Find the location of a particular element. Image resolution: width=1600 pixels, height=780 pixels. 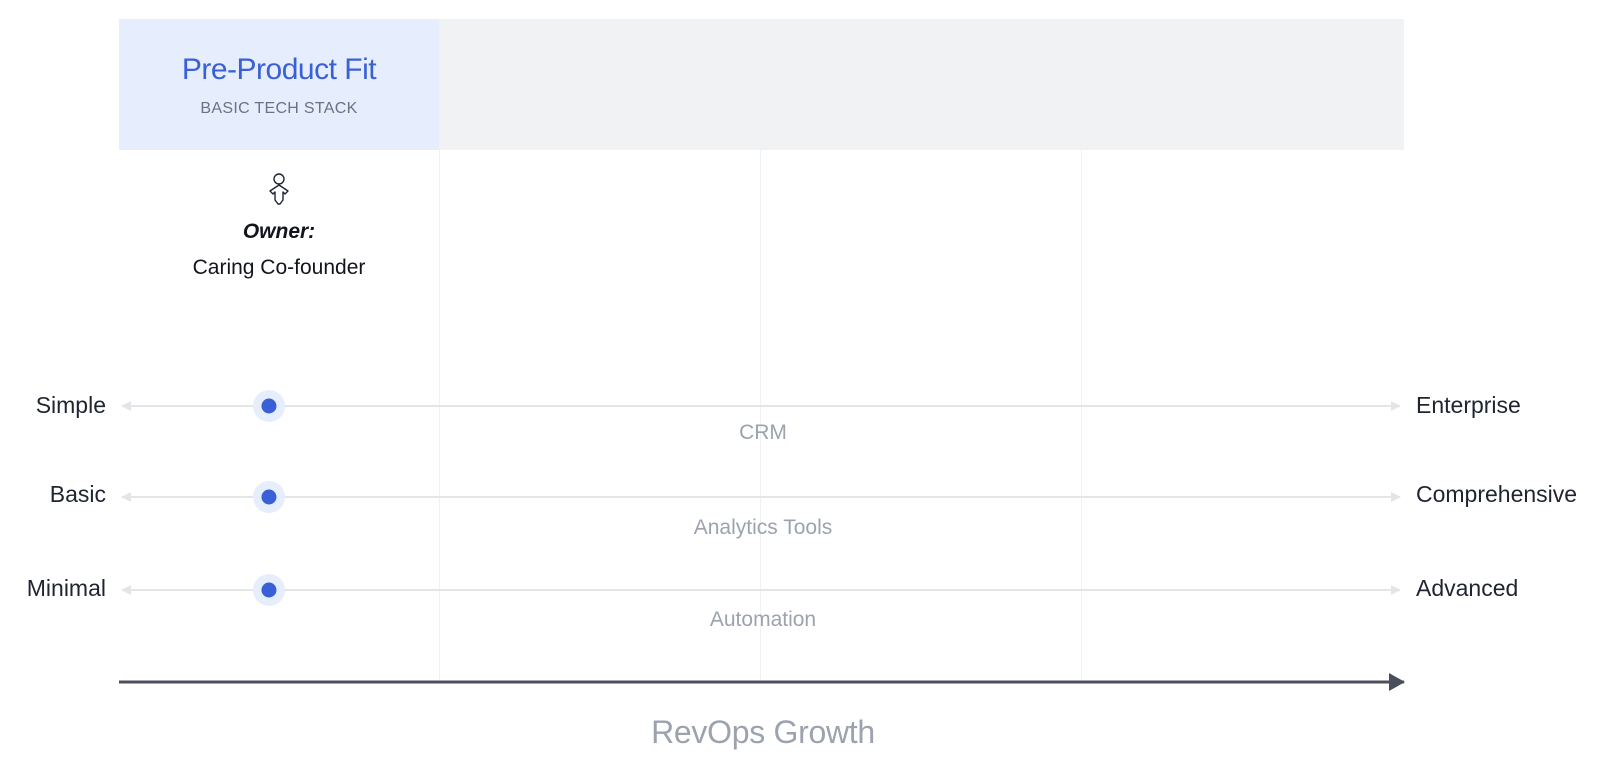

automation-scale-marker is located at coordinates (268, 590).